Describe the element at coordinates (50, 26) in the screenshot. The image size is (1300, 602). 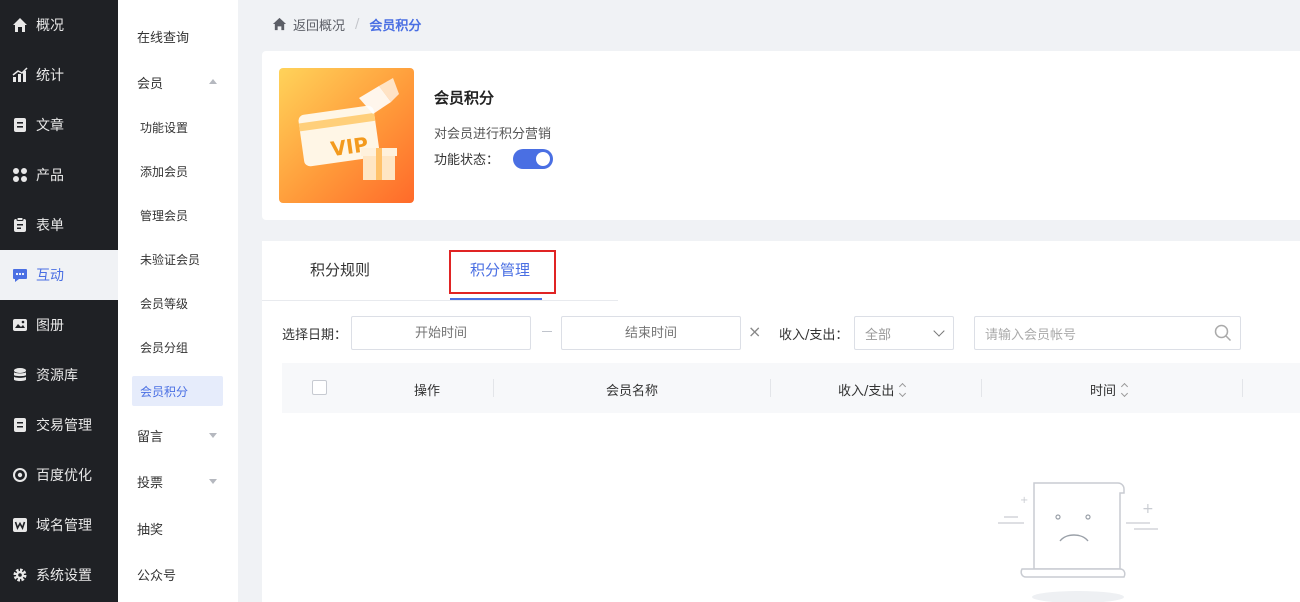
I see `nav-label: 概况` at that location.